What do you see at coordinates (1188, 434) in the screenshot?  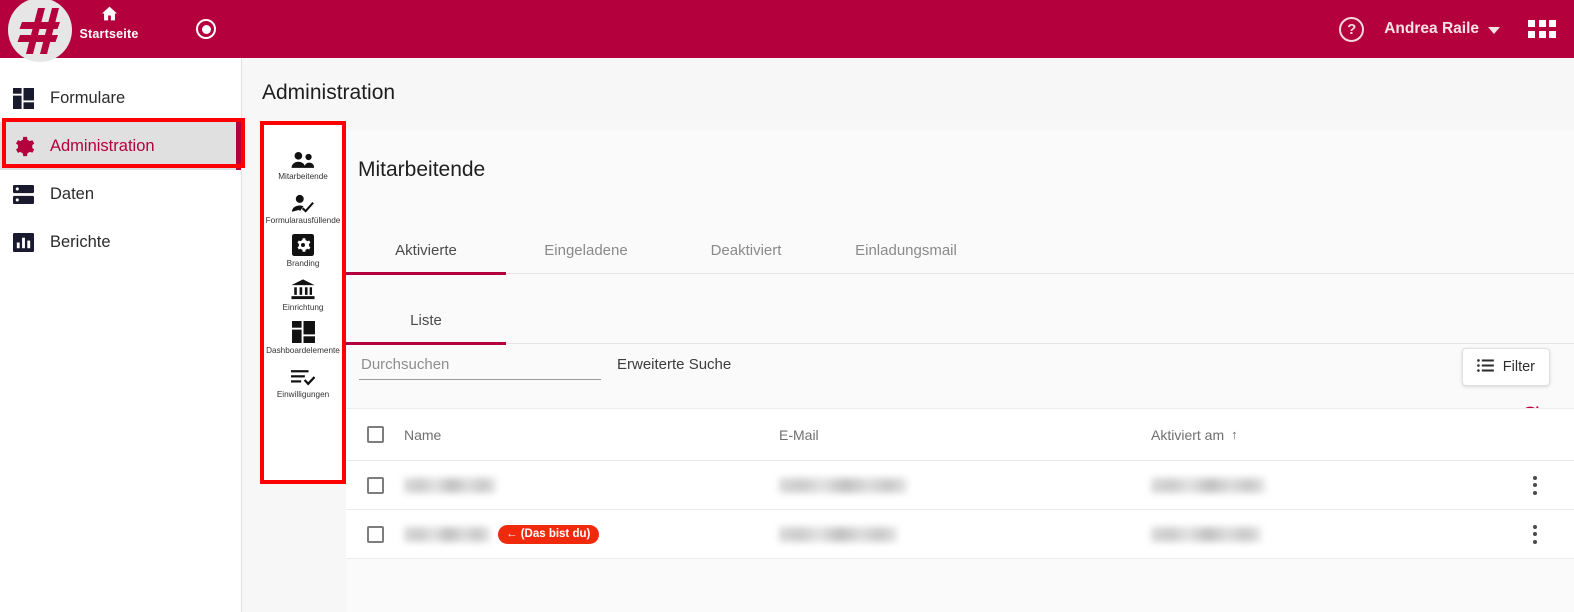 I see `column-header-activated-label: Aktiviert am` at bounding box center [1188, 434].